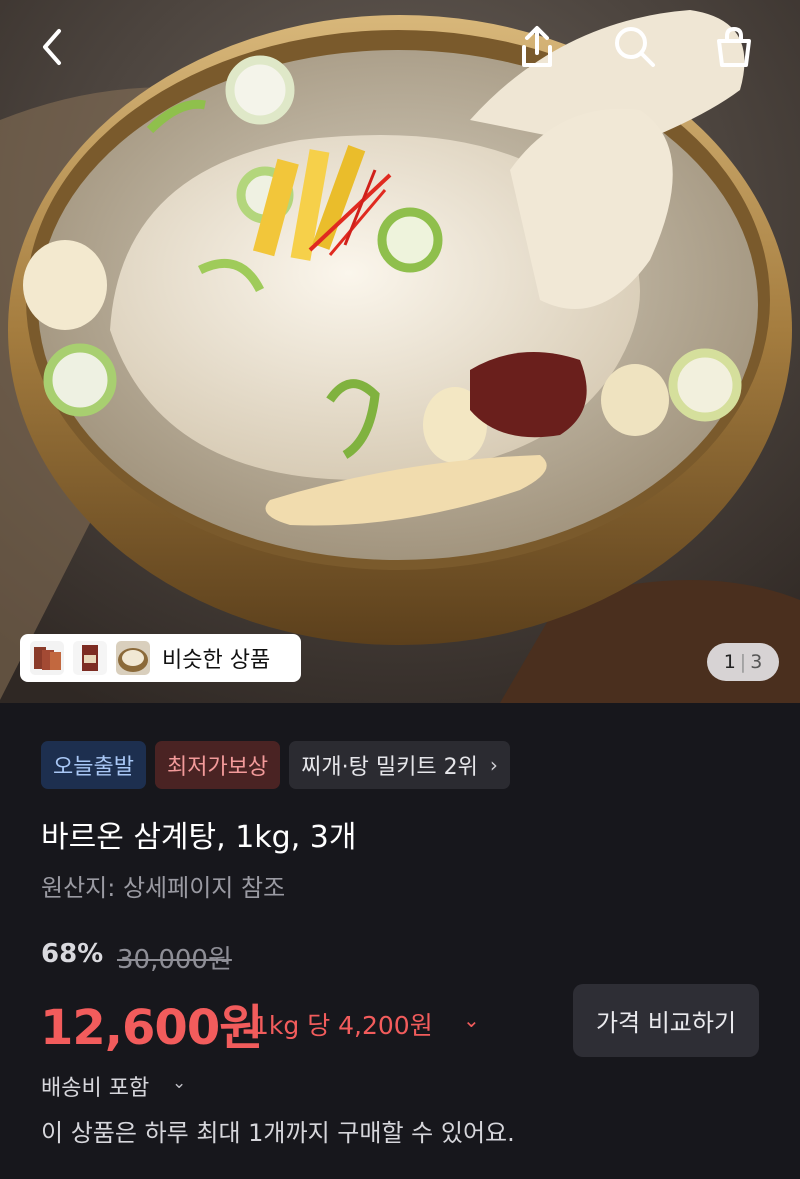 The height and width of the screenshot is (1179, 800). I want to click on price-compare-button: 가격 비교하기, so click(666, 1020).